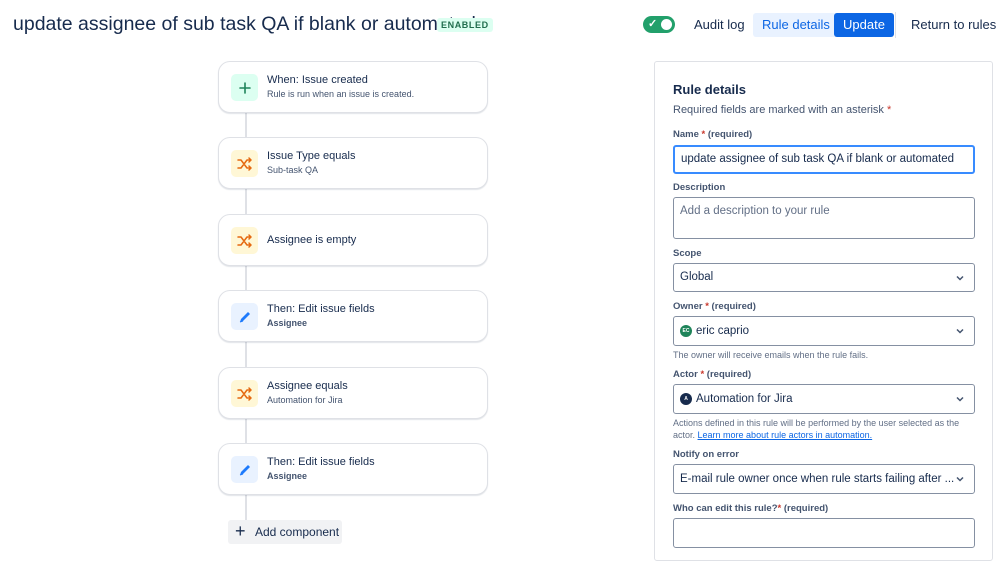 The width and height of the screenshot is (999, 561). What do you see at coordinates (240, 531) in the screenshot?
I see `plus-icon: +` at bounding box center [240, 531].